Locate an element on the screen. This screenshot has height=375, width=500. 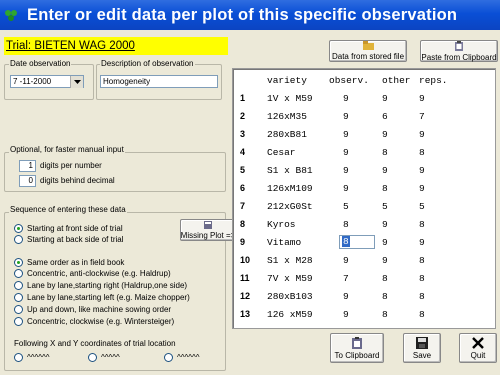
radio-coord-2: ^^^^^ is located at coordinates (104, 357).